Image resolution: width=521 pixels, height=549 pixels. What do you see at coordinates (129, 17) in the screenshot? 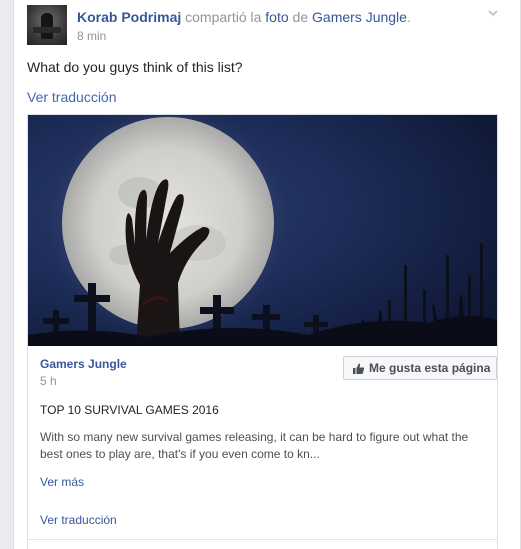
I see `author-name-link: Korab Podrimaj` at bounding box center [129, 17].